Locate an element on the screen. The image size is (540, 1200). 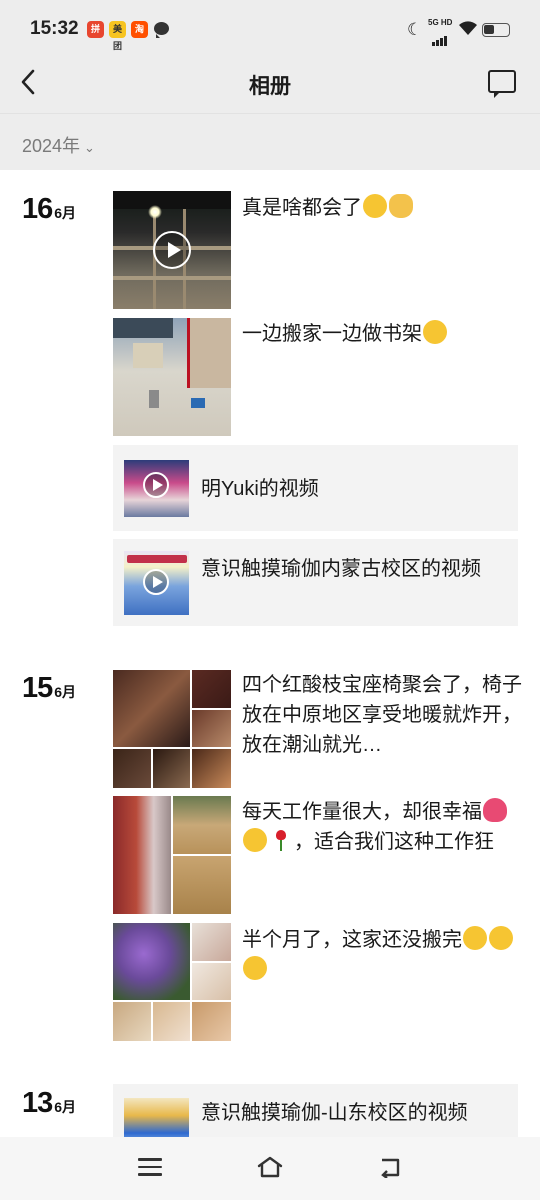
date-label: 16 6月 is located at coordinates (49, 209).